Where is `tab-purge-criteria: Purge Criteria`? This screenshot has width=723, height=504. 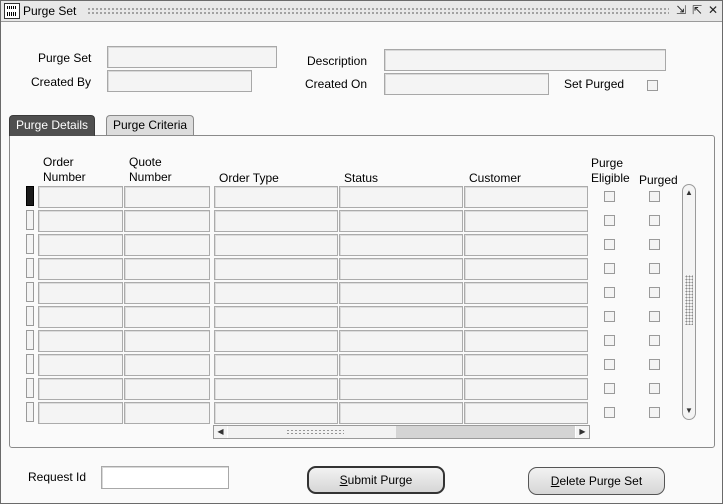 tab-purge-criteria: Purge Criteria is located at coordinates (150, 125).